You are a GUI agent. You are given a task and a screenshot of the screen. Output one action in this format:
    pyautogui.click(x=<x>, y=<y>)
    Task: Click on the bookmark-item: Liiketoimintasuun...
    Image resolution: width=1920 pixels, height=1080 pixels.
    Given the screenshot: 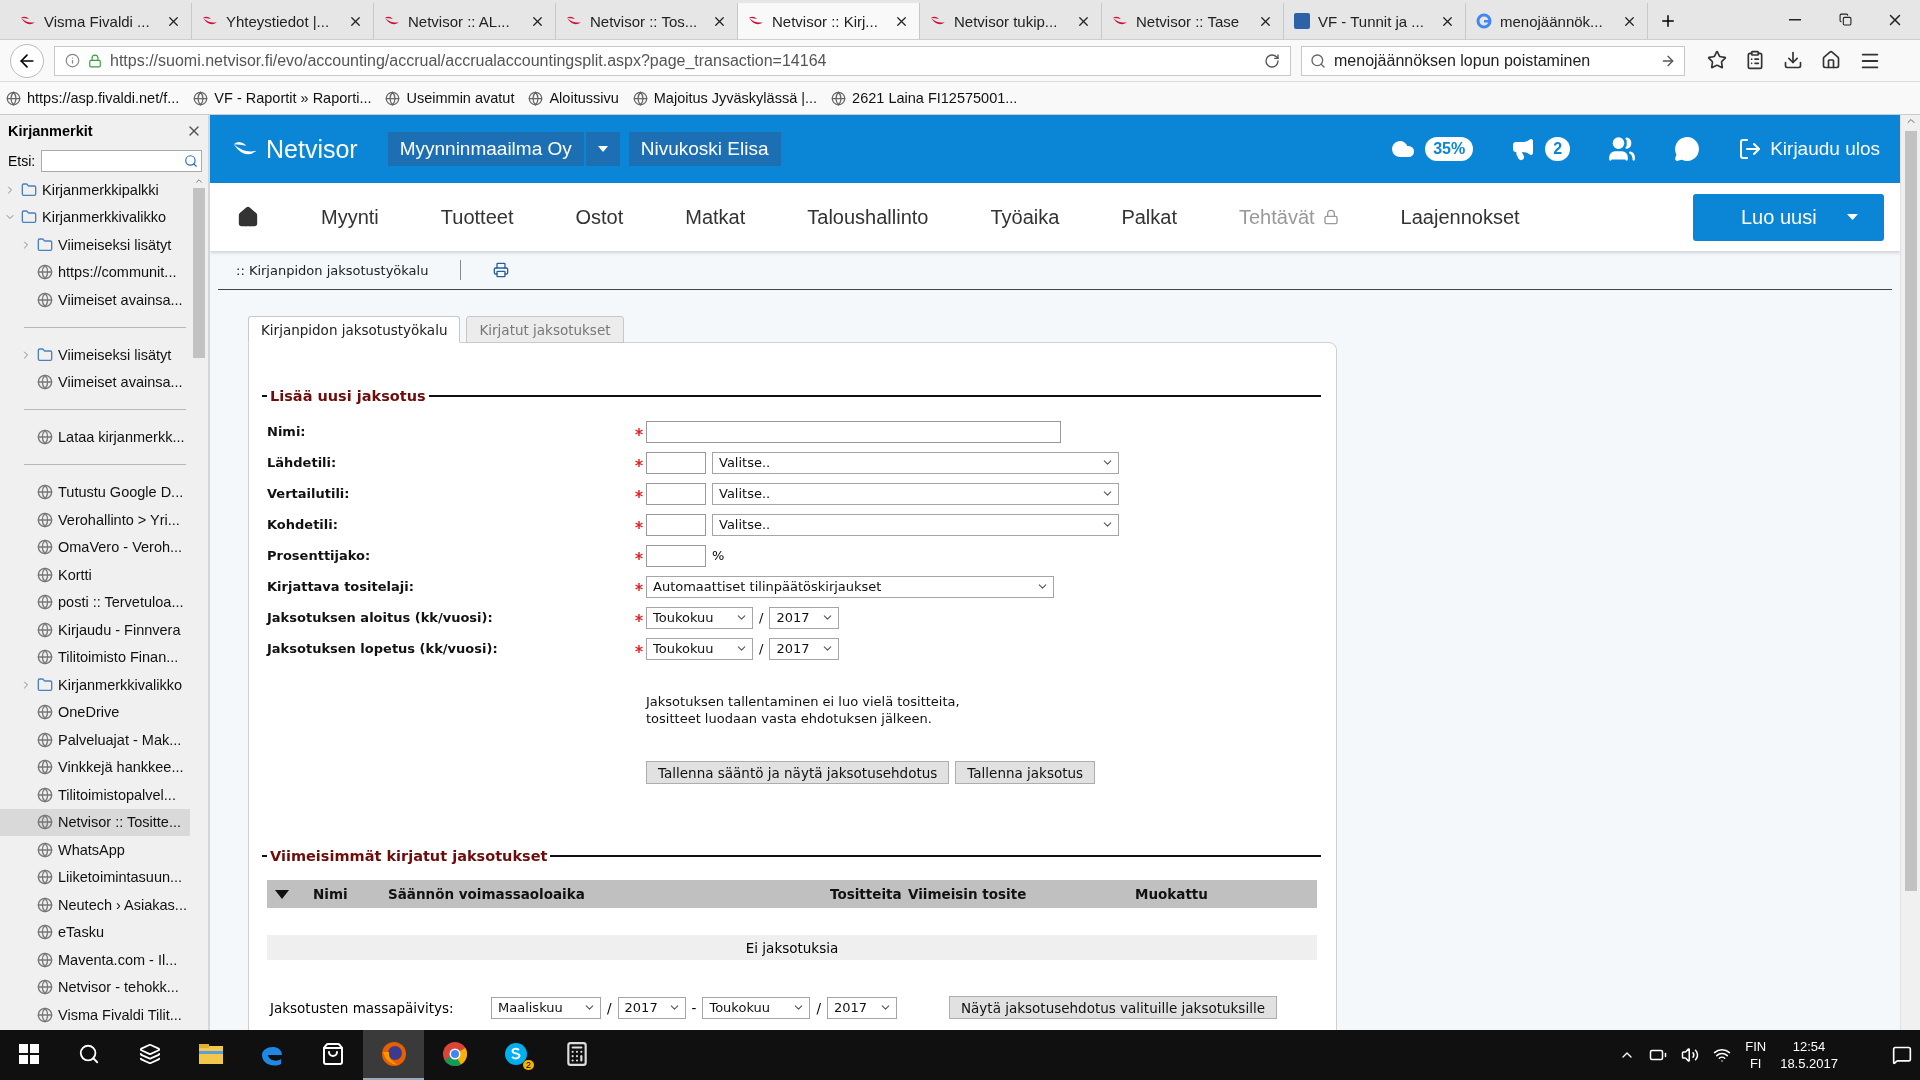 What is the action you would take?
    pyautogui.click(x=95, y=877)
    